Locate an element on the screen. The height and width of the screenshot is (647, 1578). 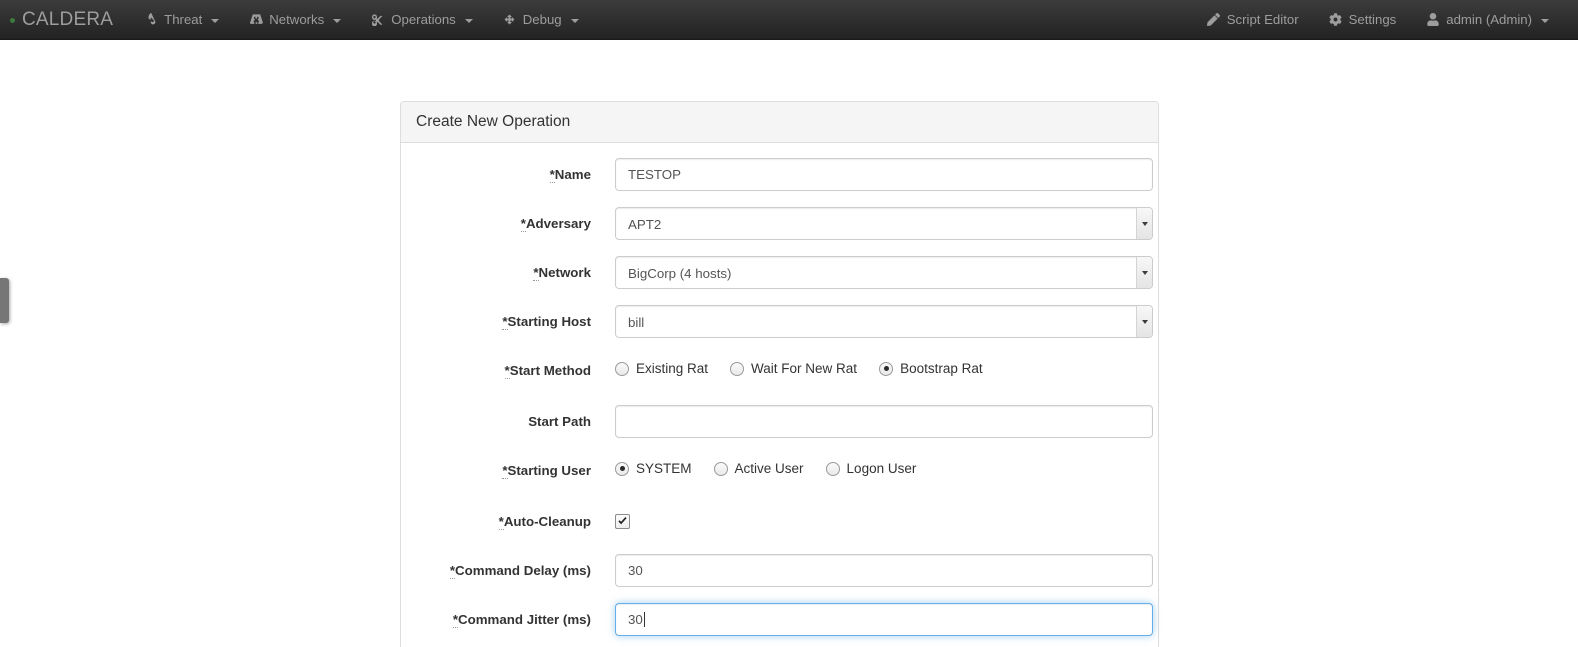
command-delay-input-value: 30 is located at coordinates (635, 570).